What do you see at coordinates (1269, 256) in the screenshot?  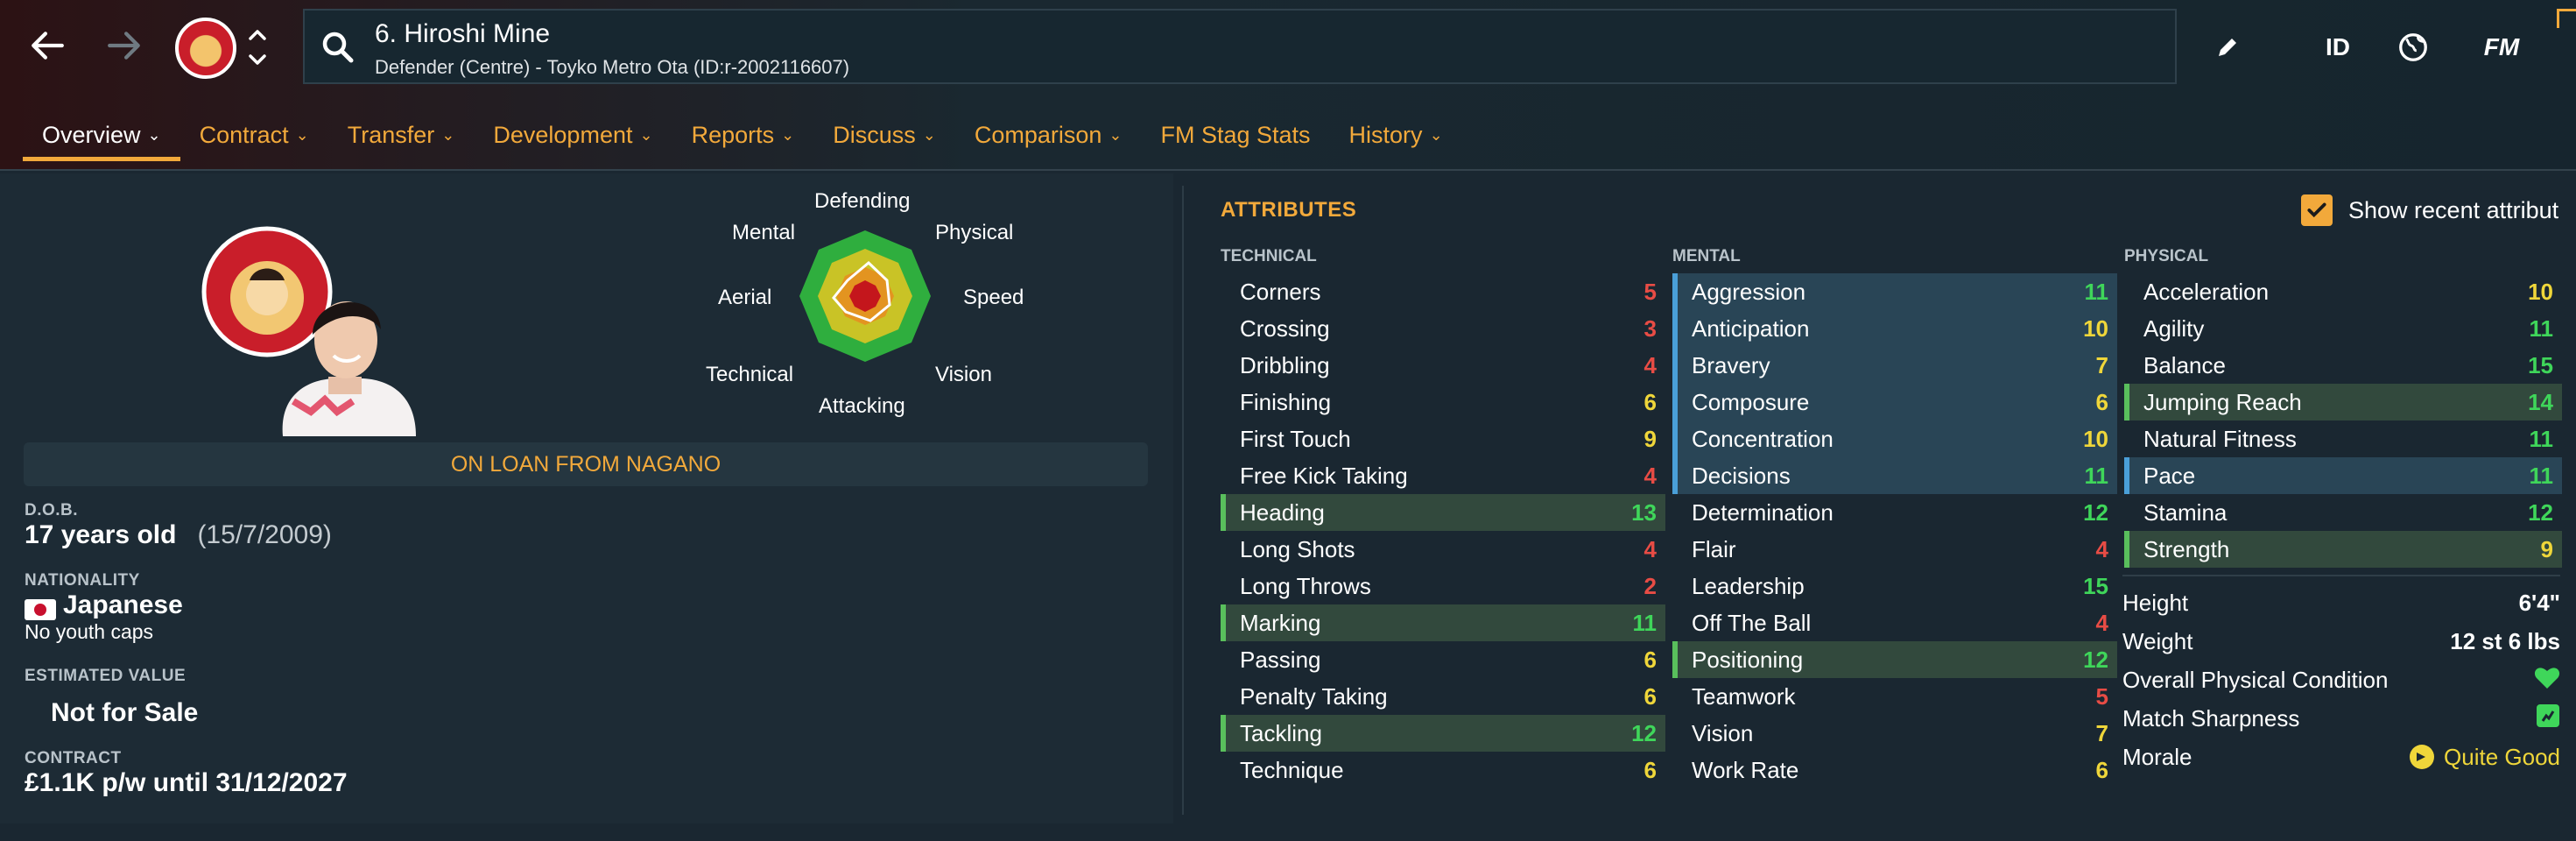 I see `technical-header: TECHNICAL` at bounding box center [1269, 256].